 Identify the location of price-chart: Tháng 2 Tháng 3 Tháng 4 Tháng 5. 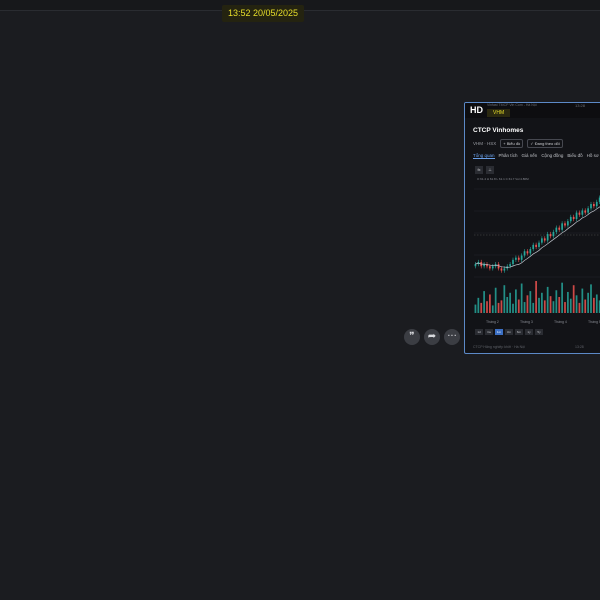
(537, 255).